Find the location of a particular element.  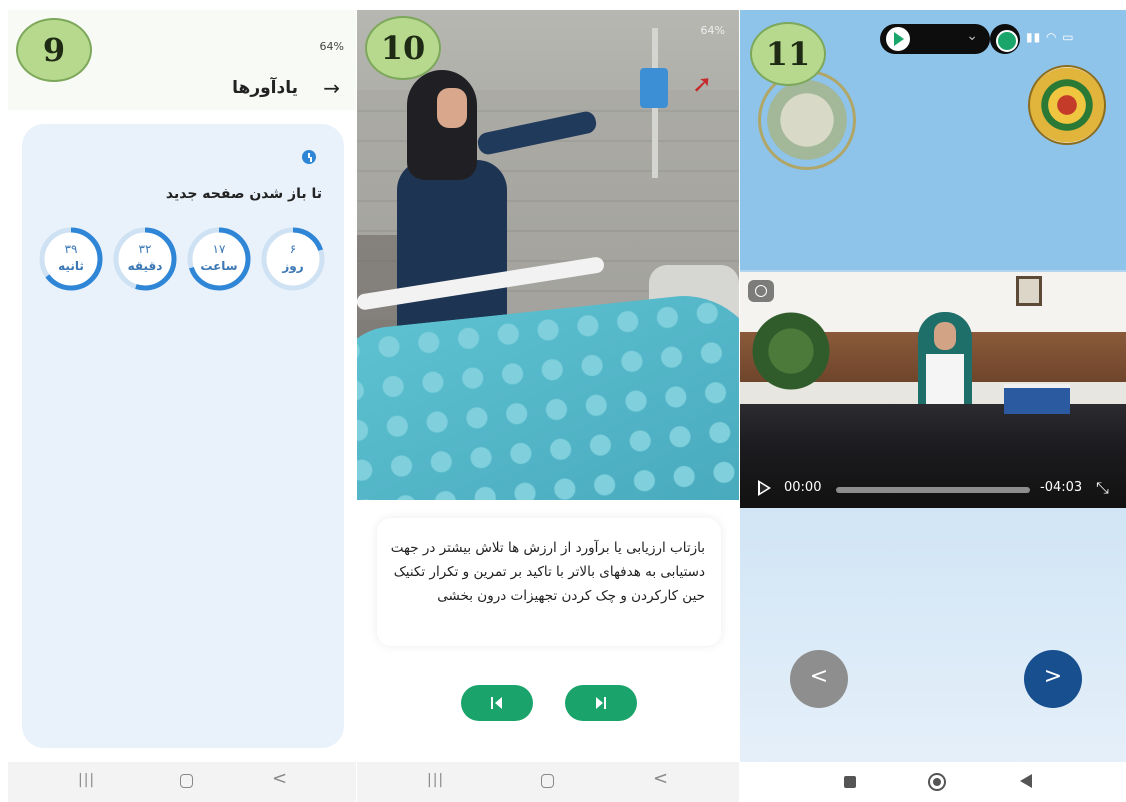

countdown-value: ۳۲ is located at coordinates (145, 249).